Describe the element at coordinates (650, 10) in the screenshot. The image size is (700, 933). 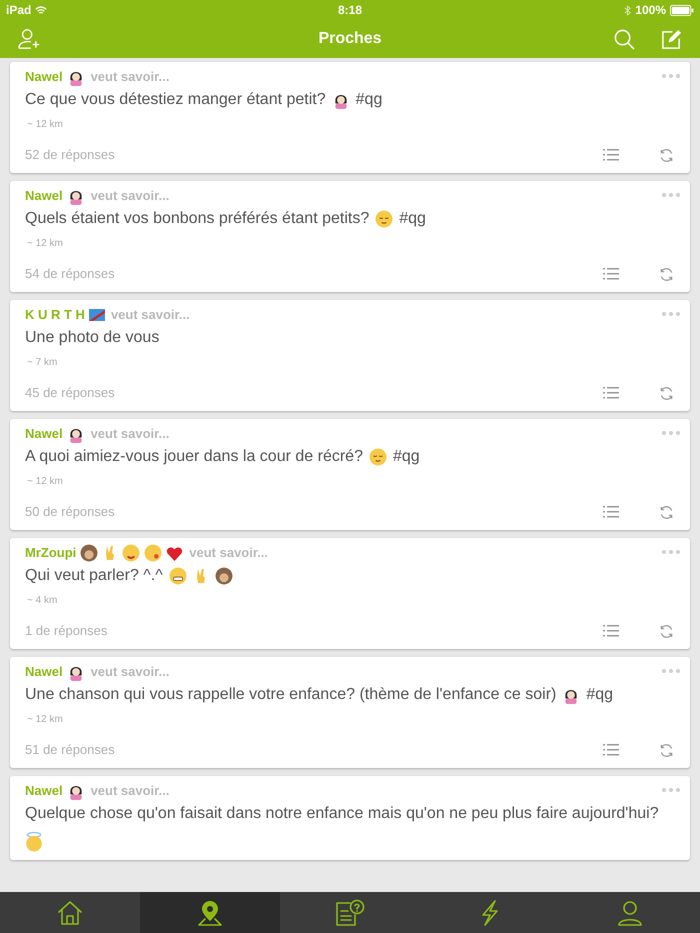
I see `battery-percent: 100%` at that location.